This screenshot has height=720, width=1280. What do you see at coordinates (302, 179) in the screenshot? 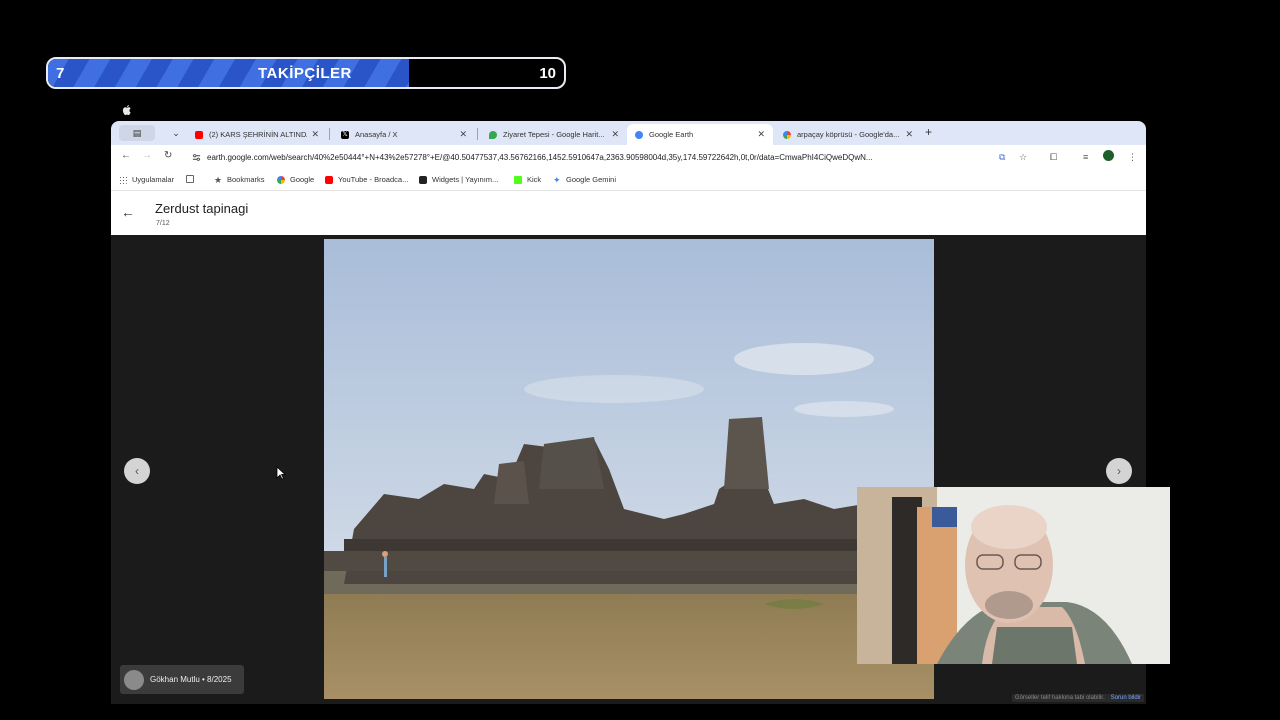
I see `bookmark-label: Google` at bounding box center [302, 179].